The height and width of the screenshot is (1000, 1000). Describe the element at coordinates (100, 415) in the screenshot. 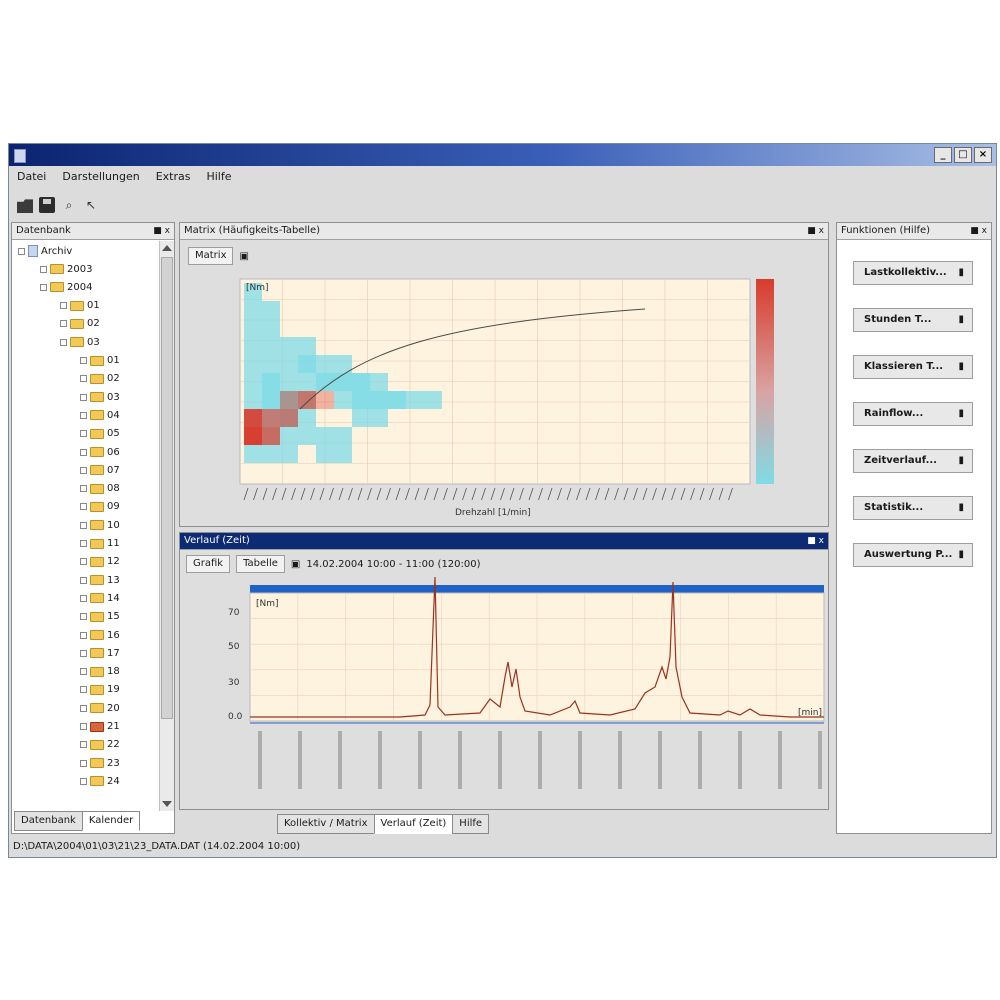

I see `tree-item: 04` at that location.